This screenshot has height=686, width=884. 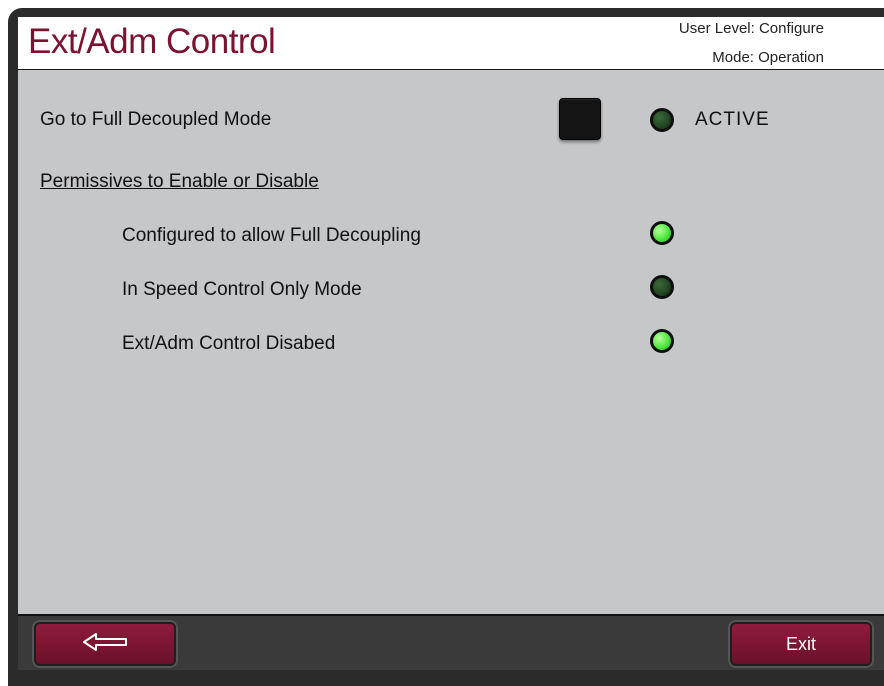 What do you see at coordinates (732, 119) in the screenshot?
I see `active-status-label: ACTIVE` at bounding box center [732, 119].